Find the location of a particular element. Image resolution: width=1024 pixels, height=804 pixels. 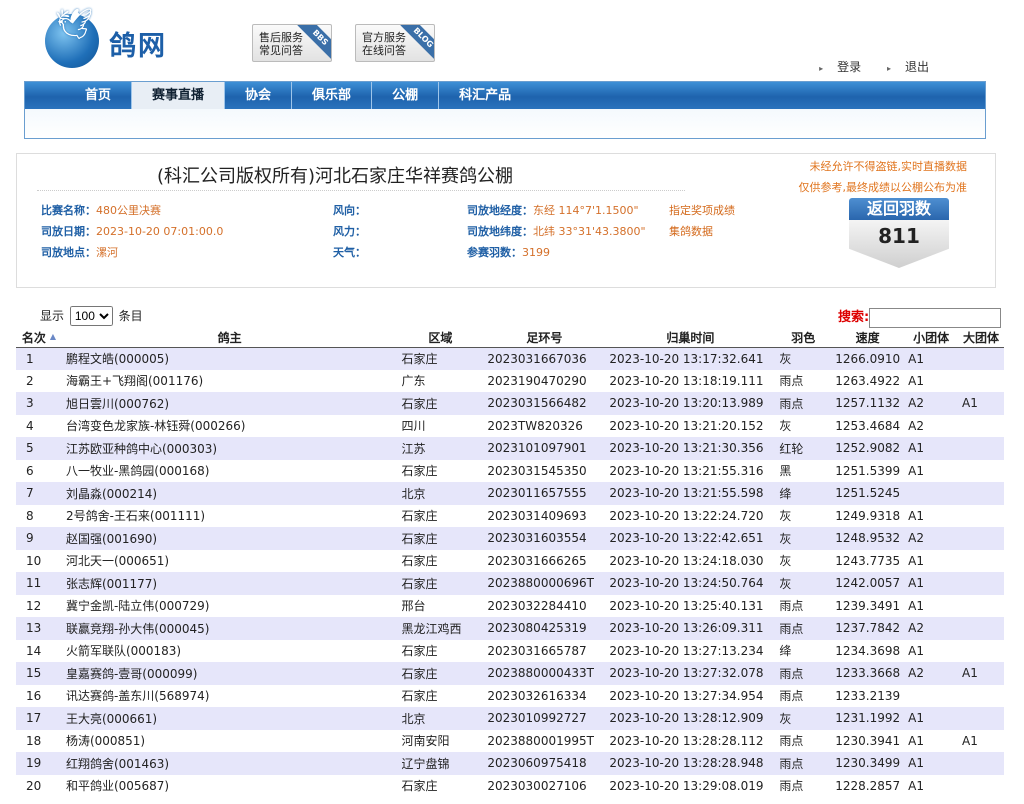

table-cell: 2023060975418 is located at coordinates (544, 763).